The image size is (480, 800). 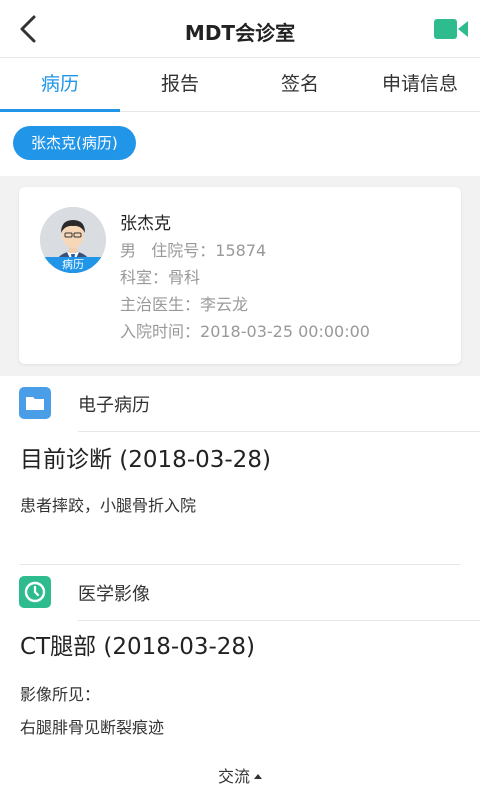 I want to click on emr-section-divider, so click(x=279, y=431).